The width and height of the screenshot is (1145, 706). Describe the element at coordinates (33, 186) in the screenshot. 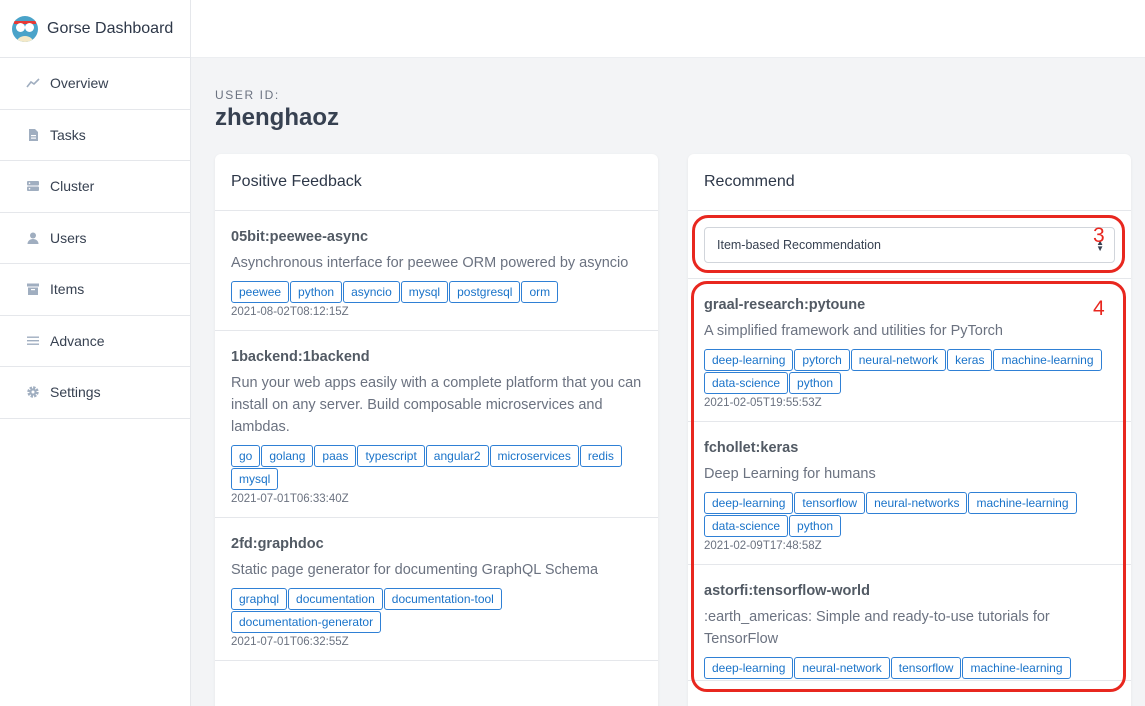

I see `server-icon` at that location.